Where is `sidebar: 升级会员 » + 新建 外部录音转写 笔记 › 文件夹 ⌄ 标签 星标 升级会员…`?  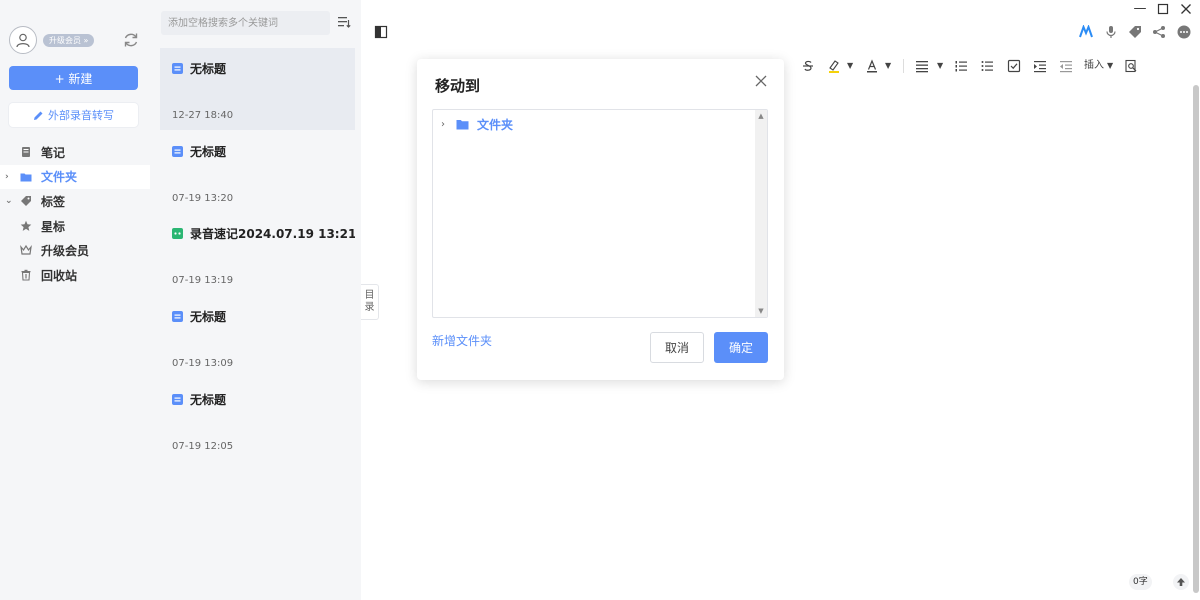
sidebar: 升级会员 » + 新建 外部录音转写 笔记 › 文件夹 ⌄ 标签 星标 升级会员… is located at coordinates (75, 300).